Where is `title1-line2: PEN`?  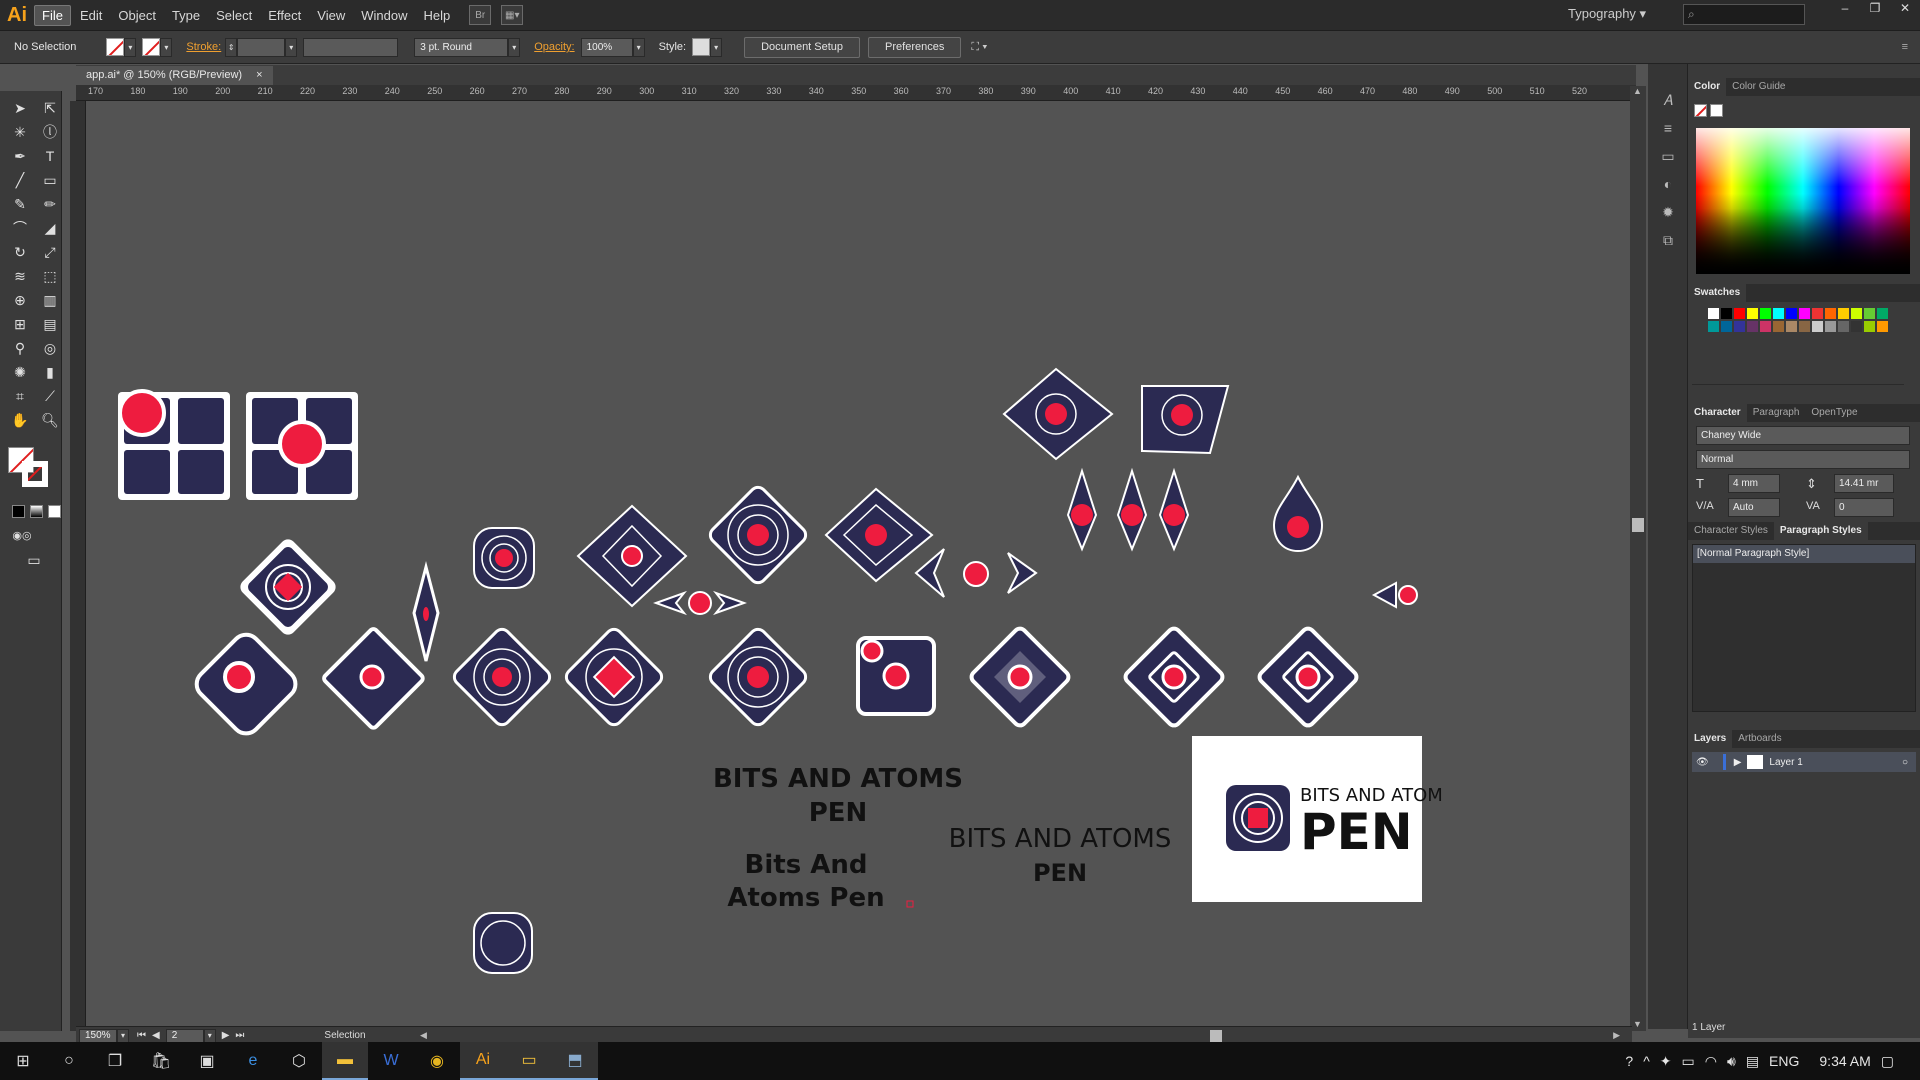 title1-line2: PEN is located at coordinates (838, 813).